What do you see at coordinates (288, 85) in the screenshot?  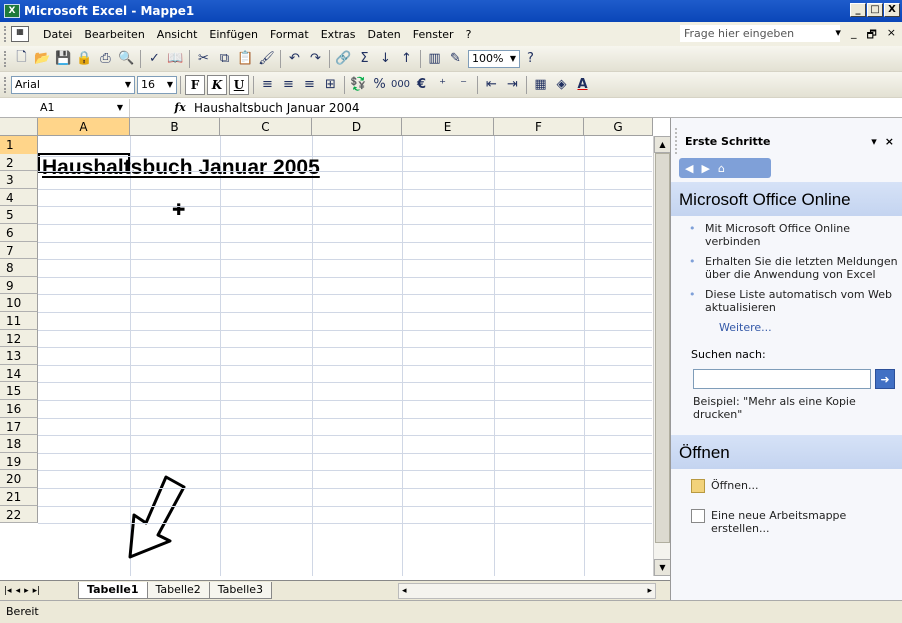 I see `align-center-icon: ≡` at bounding box center [288, 85].